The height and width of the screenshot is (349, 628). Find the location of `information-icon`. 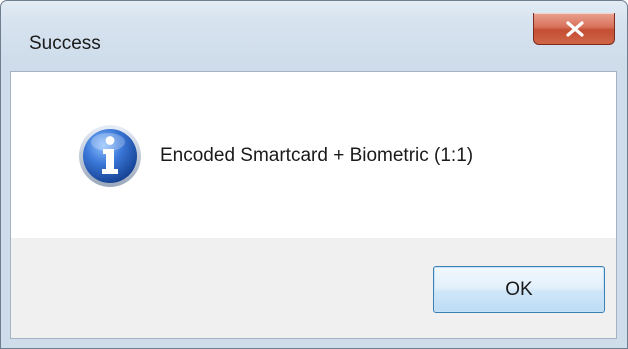

information-icon is located at coordinates (110, 156).